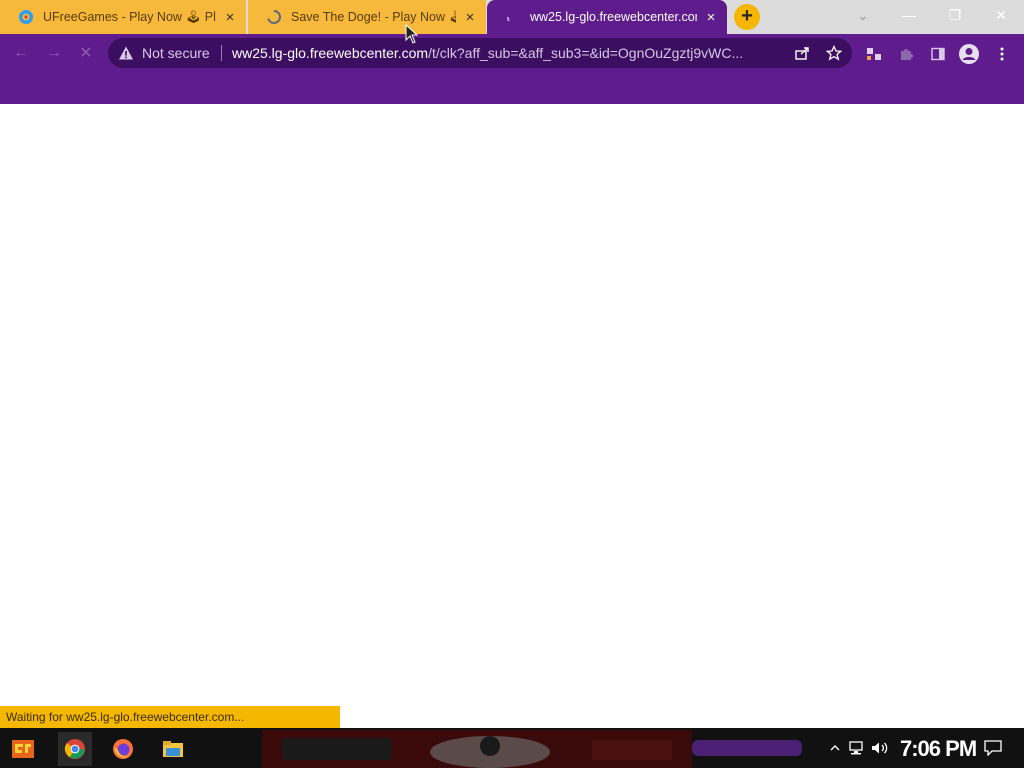 The image size is (1024, 768). I want to click on ufreegames-logo-icon, so click(26, 17).